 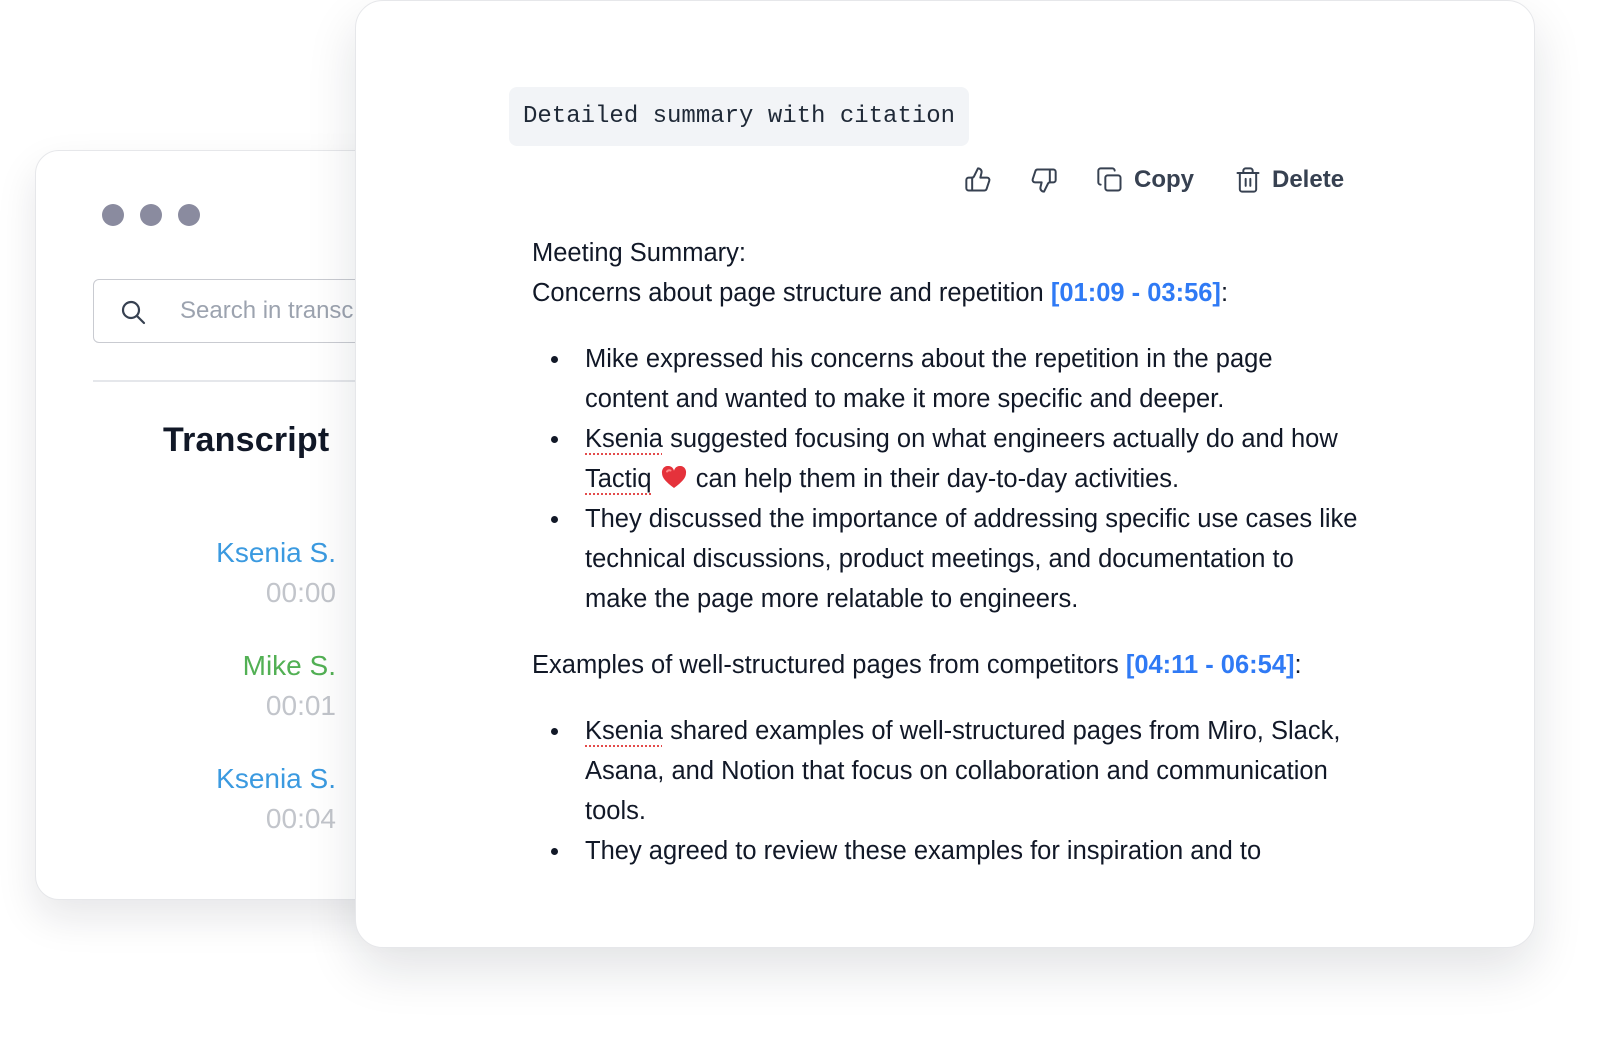 I want to click on thumbs-up-icon, so click(x=978, y=179).